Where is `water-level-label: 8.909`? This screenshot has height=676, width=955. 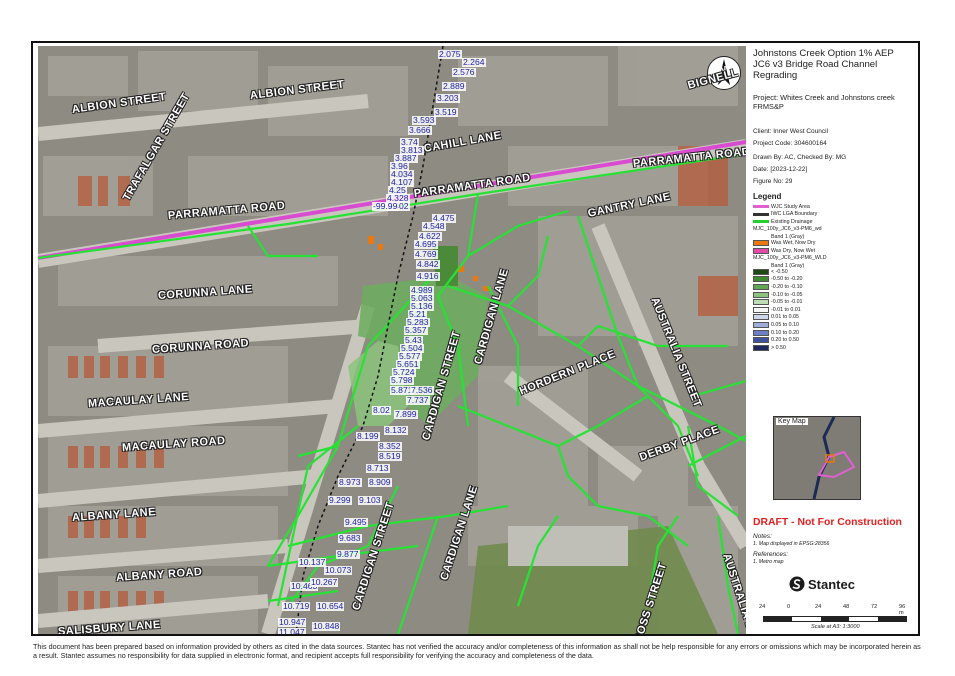 water-level-label: 8.909 is located at coordinates (380, 482).